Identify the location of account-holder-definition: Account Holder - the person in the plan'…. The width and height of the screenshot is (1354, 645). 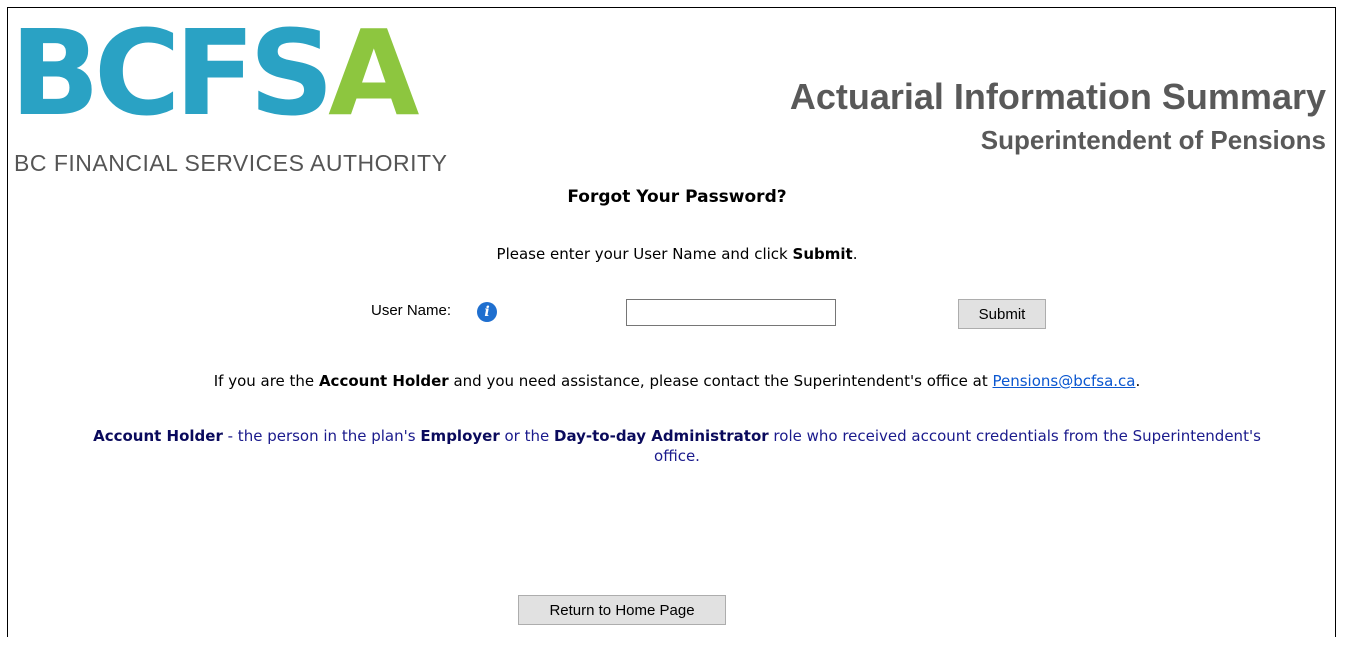
(677, 446).